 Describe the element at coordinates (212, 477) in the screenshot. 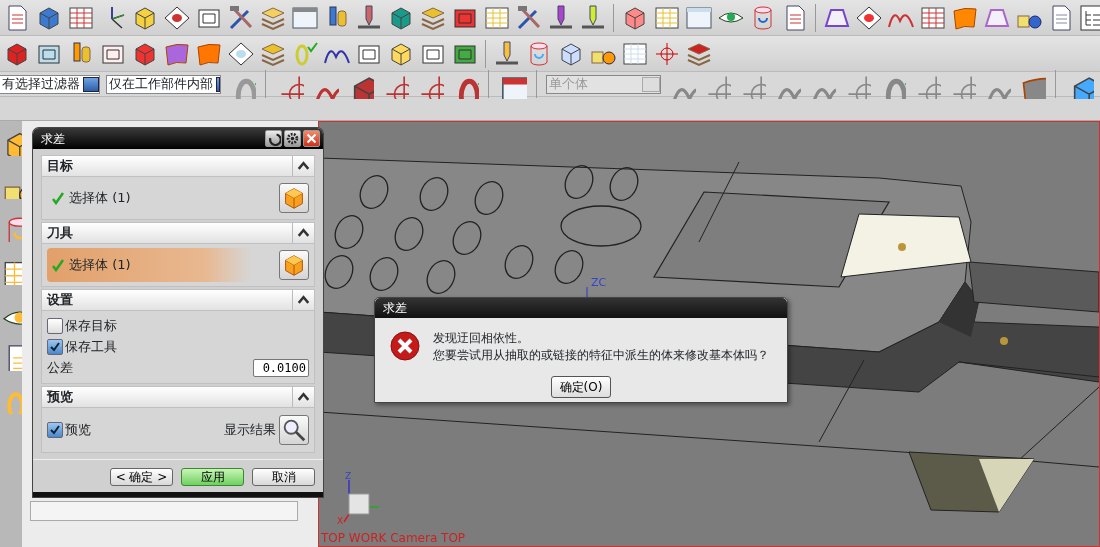

I see `dialog-button: 应用` at that location.